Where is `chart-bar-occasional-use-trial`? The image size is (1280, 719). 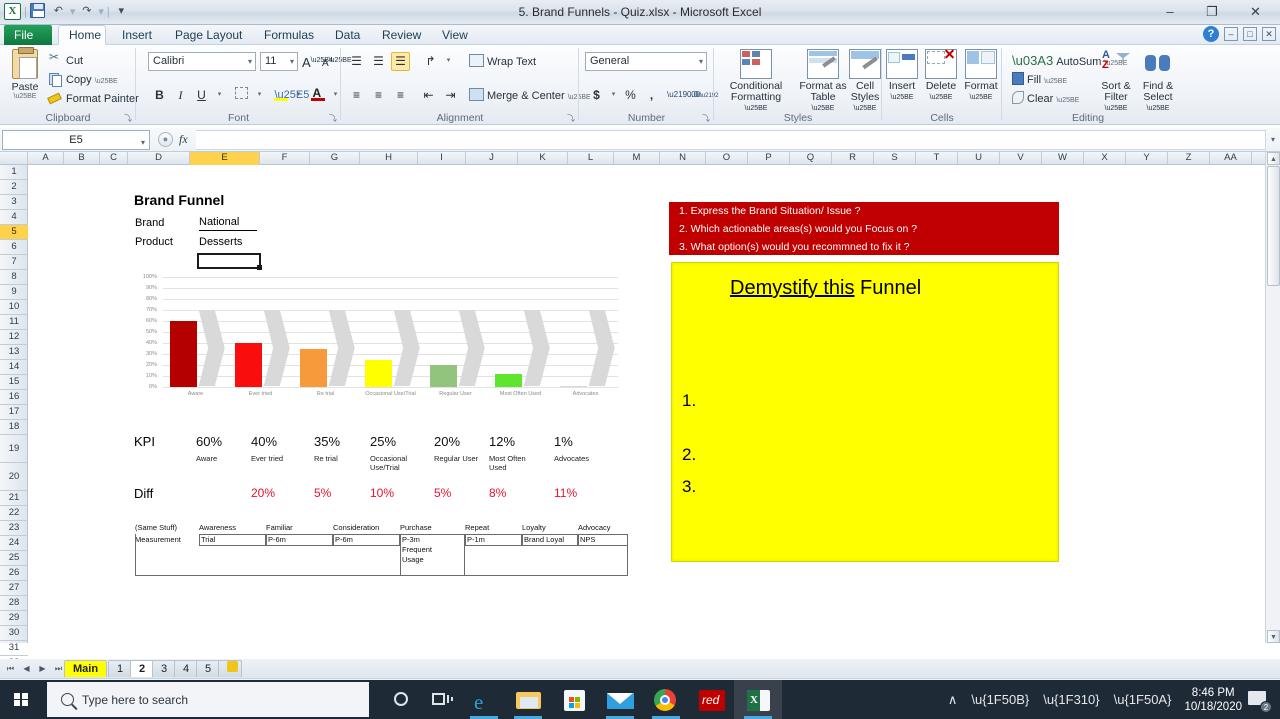 chart-bar-occasional-use-trial is located at coordinates (378, 373).